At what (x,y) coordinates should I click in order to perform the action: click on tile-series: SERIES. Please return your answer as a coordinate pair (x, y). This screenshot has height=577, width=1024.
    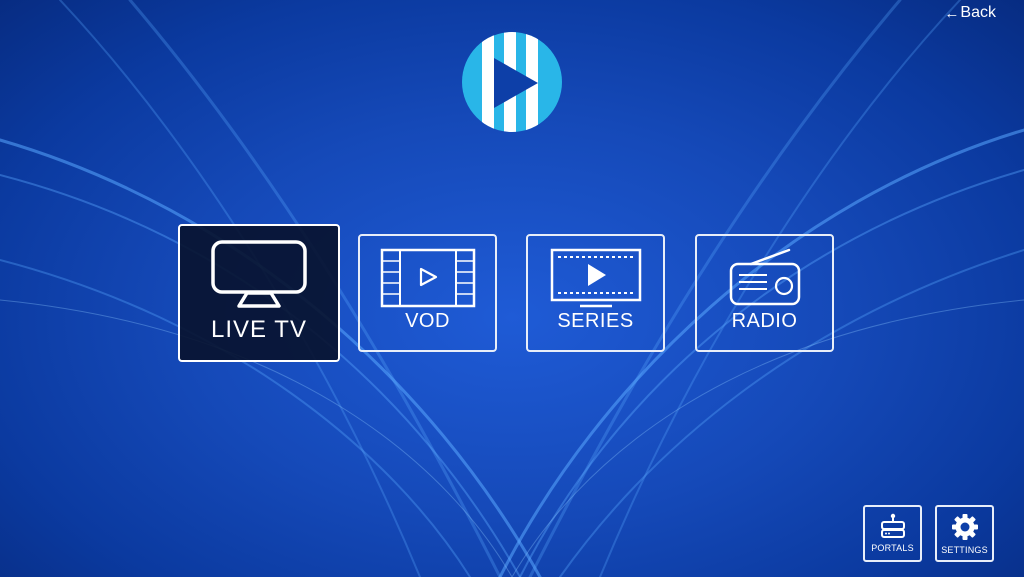
    Looking at the image, I should click on (595, 293).